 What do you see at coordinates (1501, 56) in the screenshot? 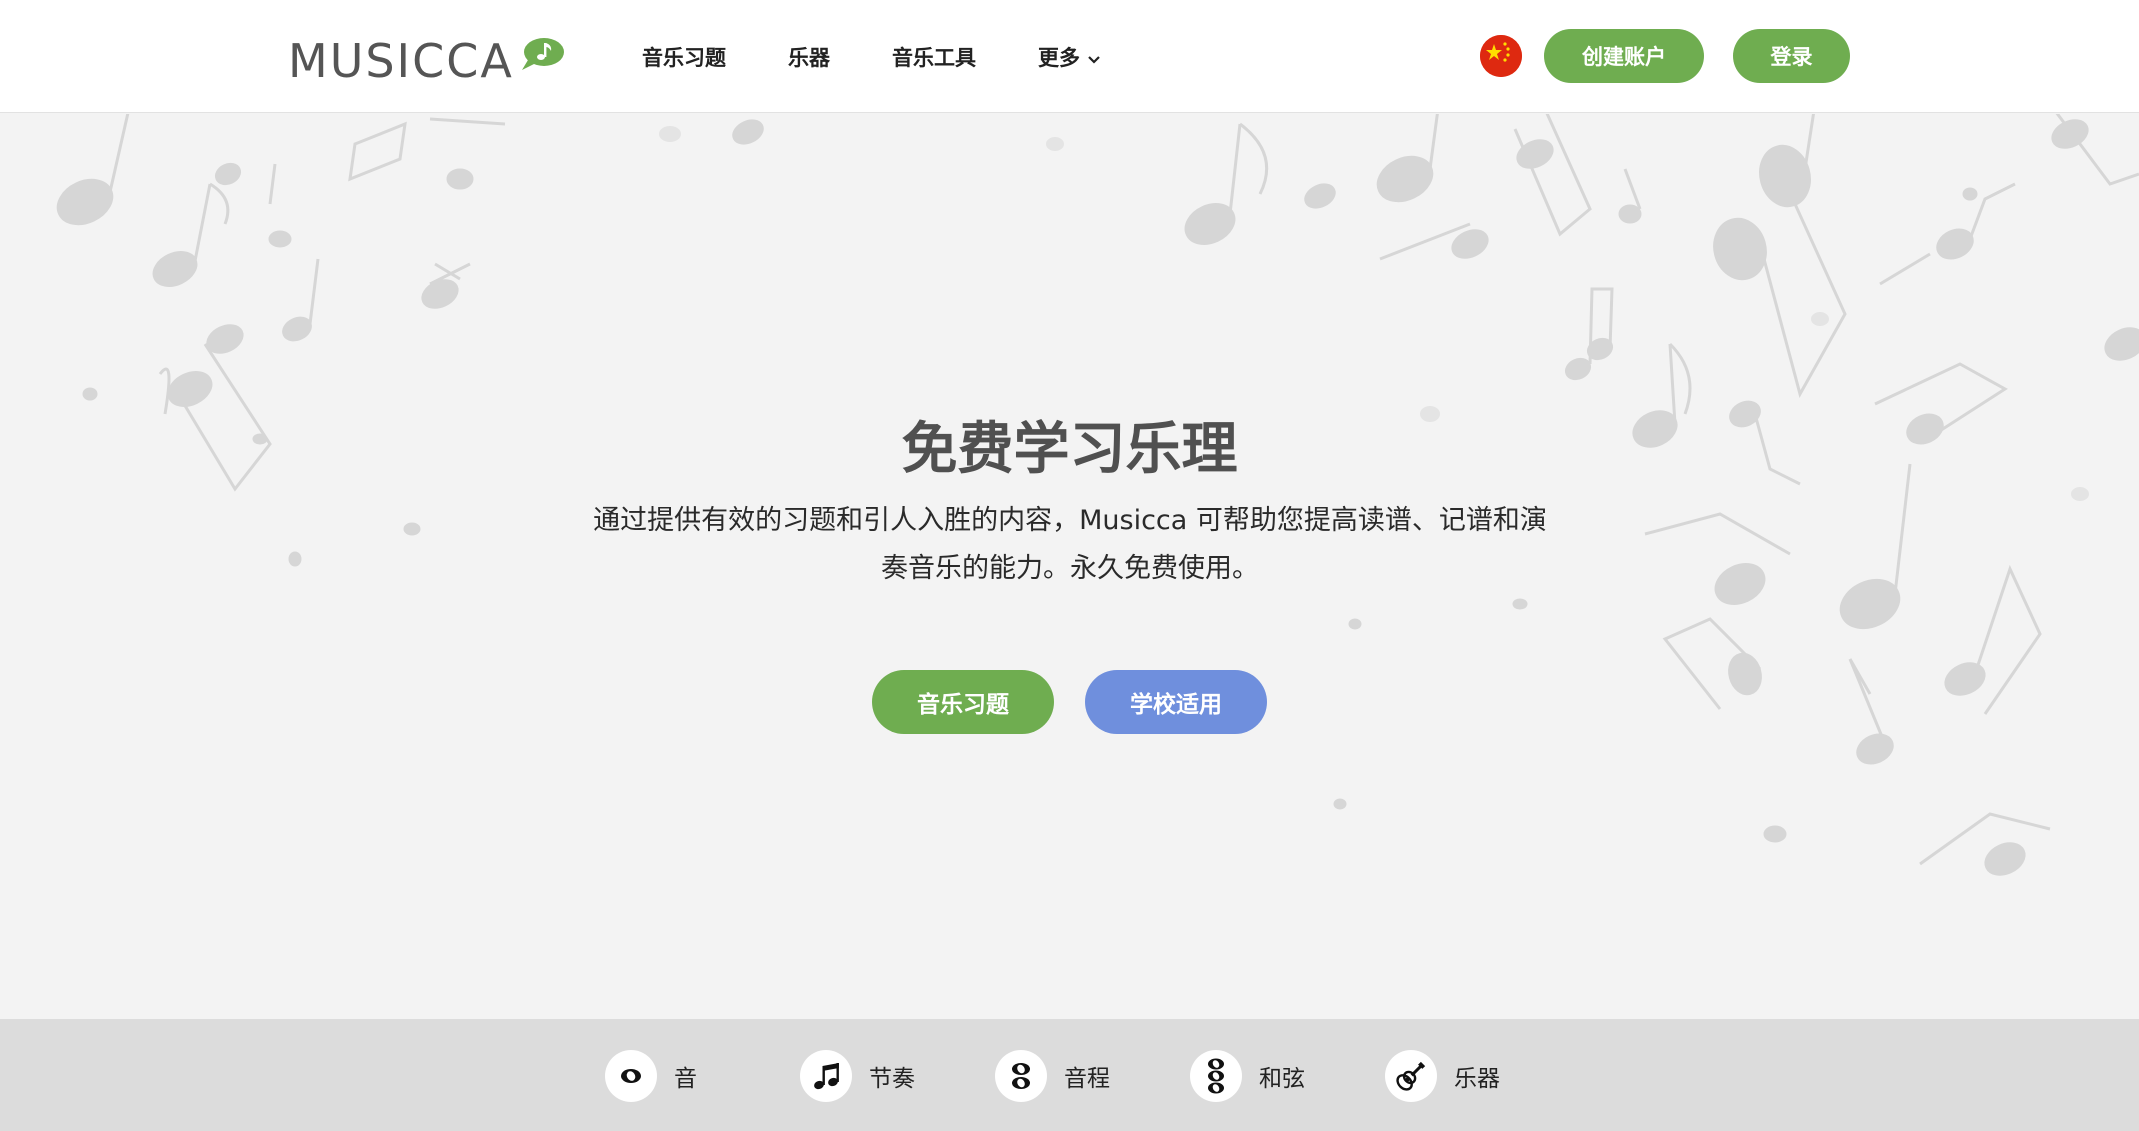
I see `china-flag-icon` at bounding box center [1501, 56].